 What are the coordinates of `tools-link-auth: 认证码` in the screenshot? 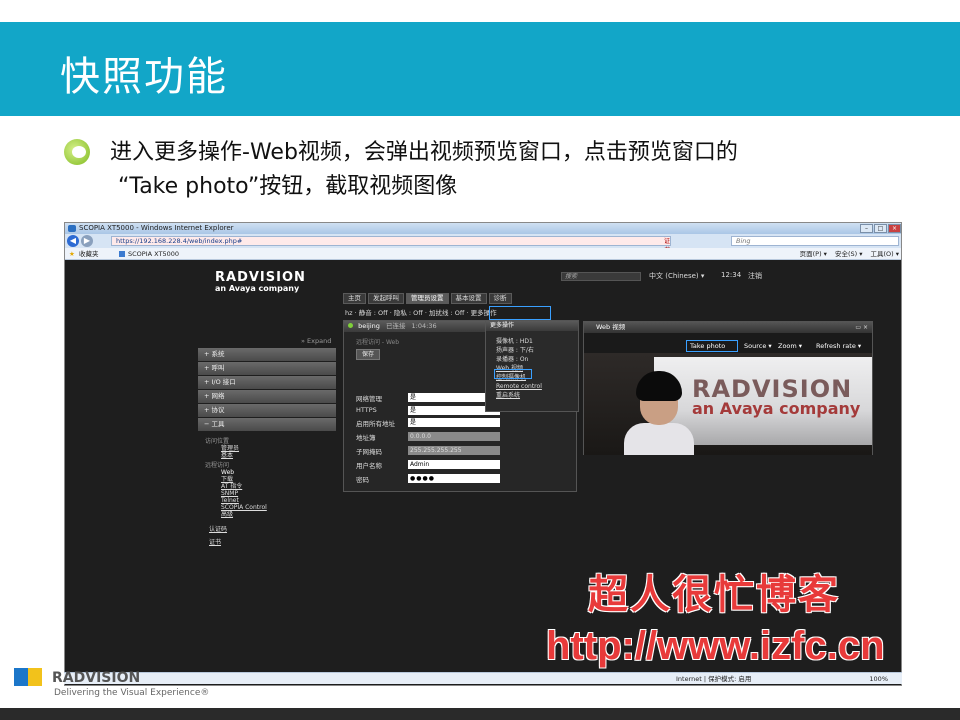 It's located at (236, 529).